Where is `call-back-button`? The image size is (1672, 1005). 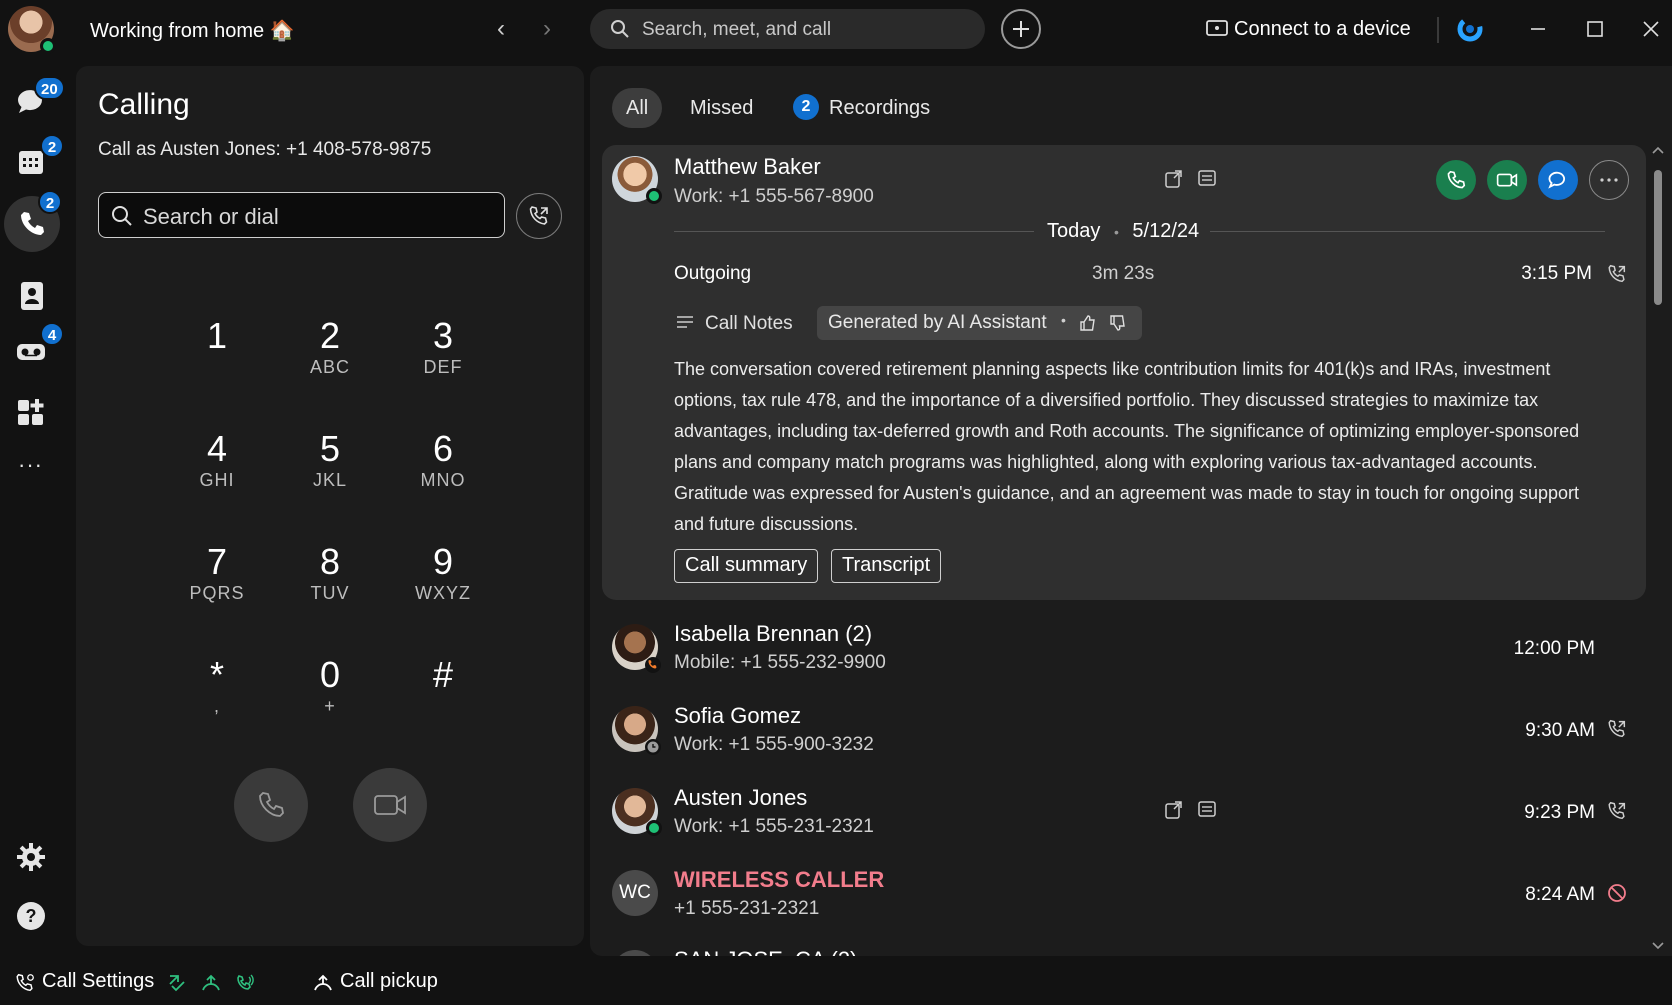
call-back-button is located at coordinates (1456, 180).